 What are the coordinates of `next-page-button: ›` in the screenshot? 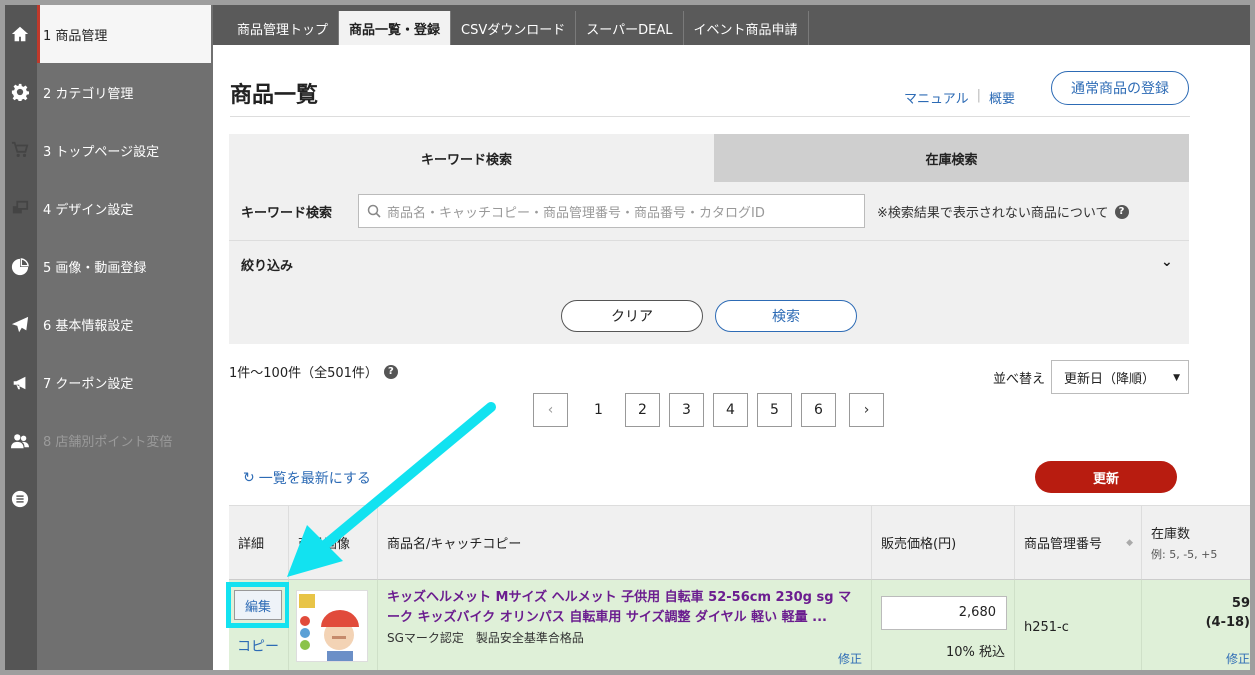 It's located at (866, 410).